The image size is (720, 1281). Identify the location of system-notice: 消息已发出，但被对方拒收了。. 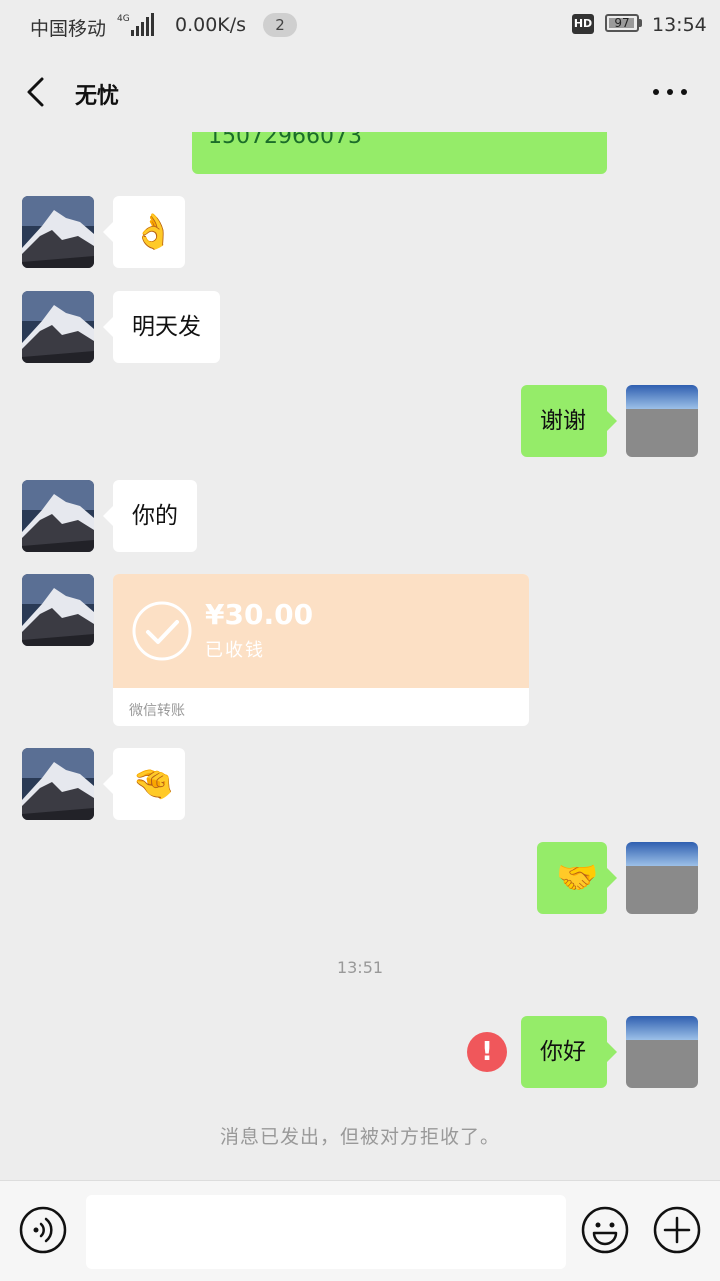
(359, 1137).